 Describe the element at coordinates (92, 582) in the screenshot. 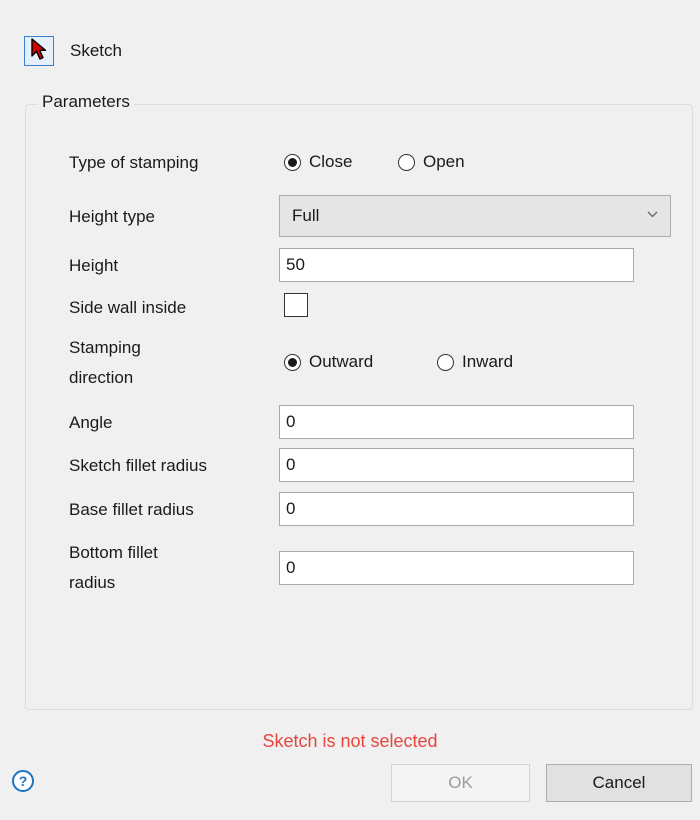

I see `bottom-fillet-radius-label-line2: radius` at that location.